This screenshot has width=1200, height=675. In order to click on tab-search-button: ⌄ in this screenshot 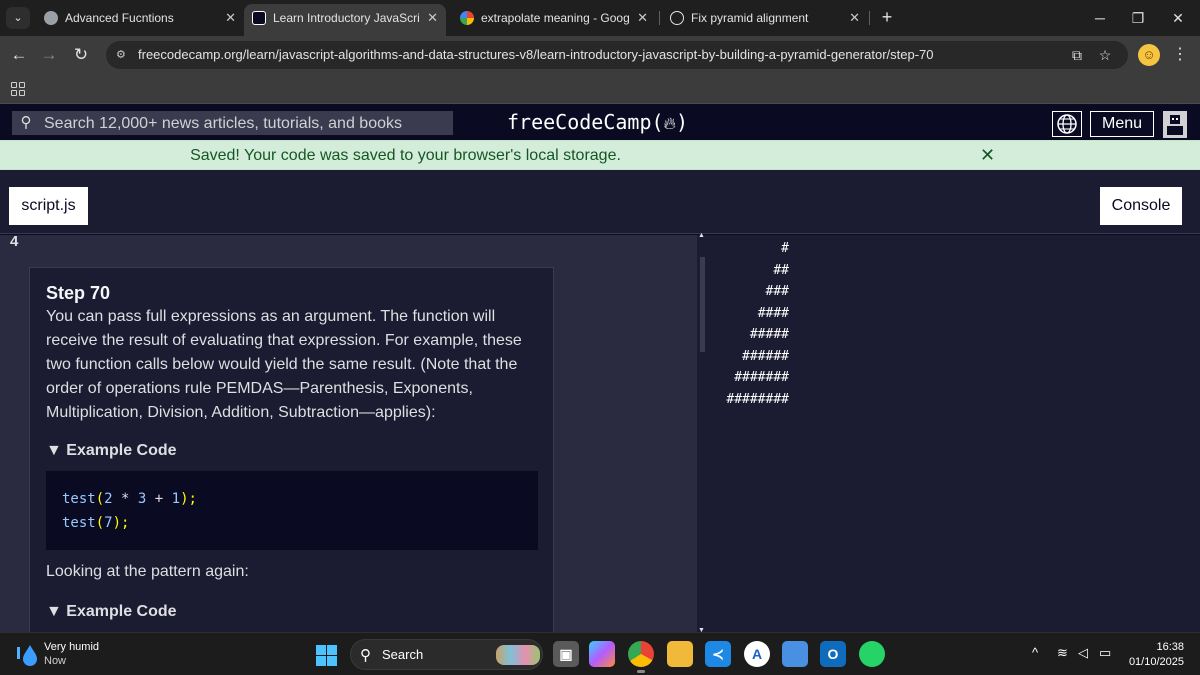, I will do `click(18, 18)`.